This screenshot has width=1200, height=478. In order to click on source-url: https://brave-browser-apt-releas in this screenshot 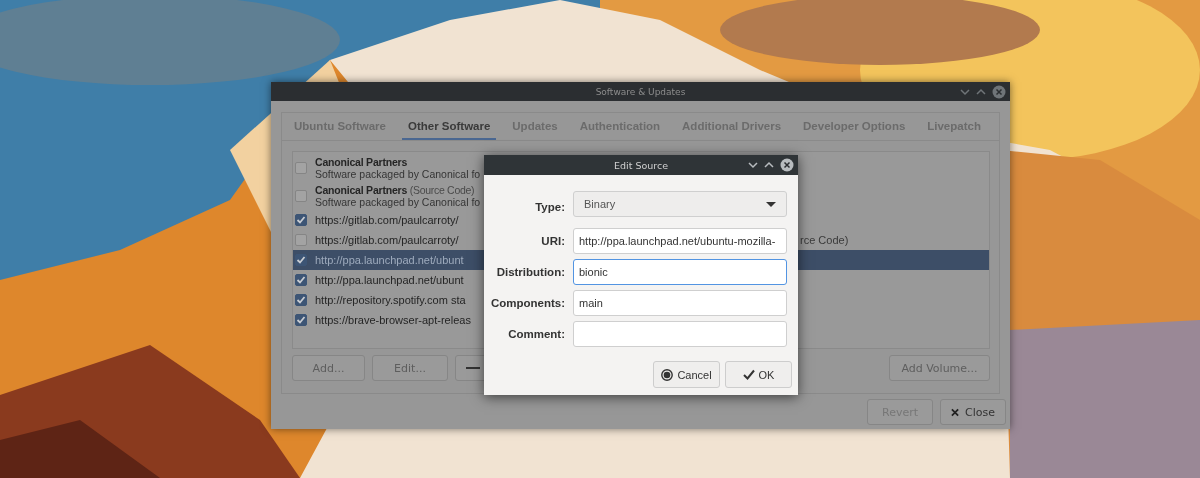, I will do `click(400, 320)`.